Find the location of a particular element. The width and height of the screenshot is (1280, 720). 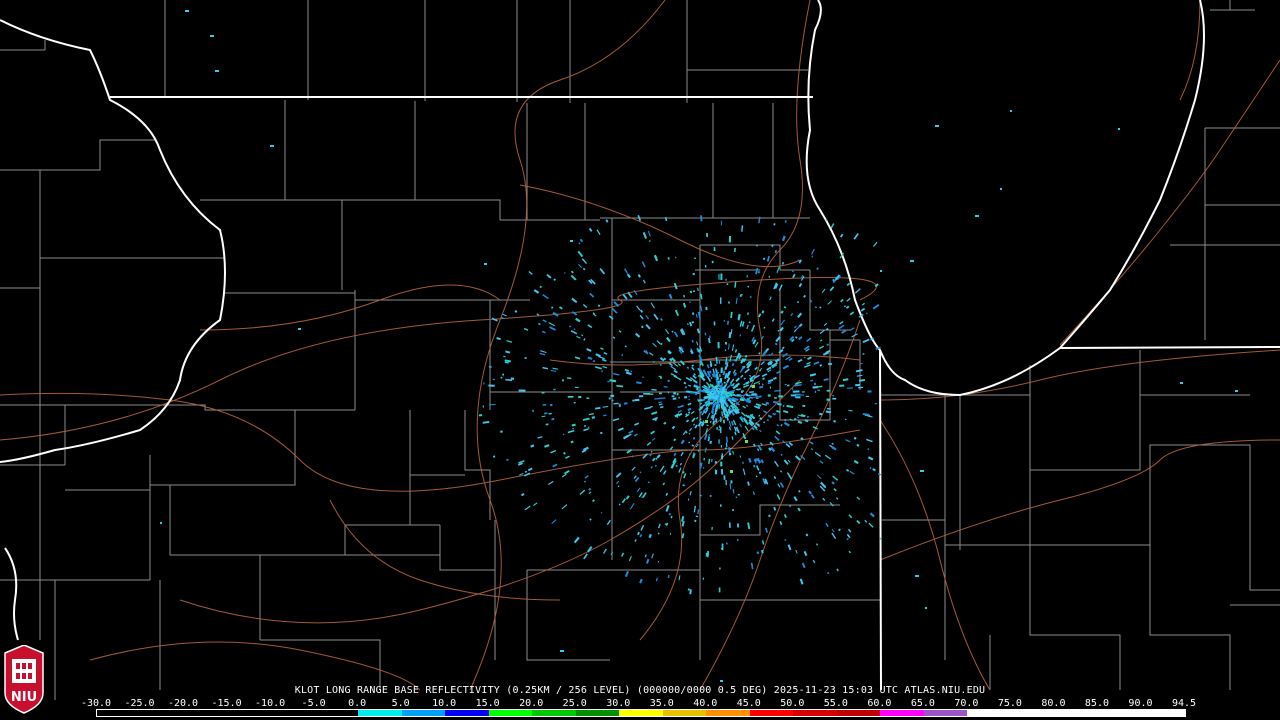

colorbar-label: 40.0 is located at coordinates (705, 703).